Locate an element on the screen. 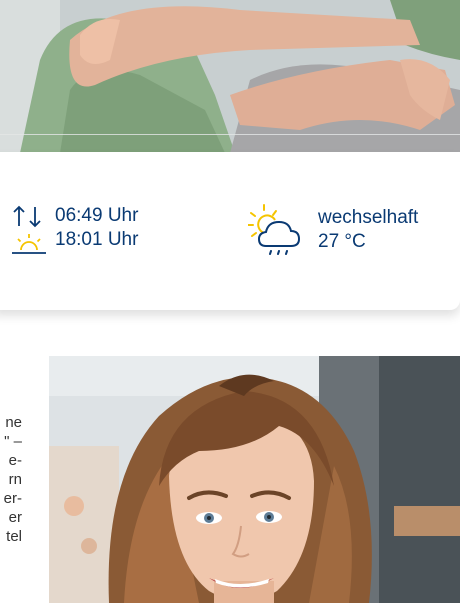 This screenshot has width=460, height=603. sunset-time: 18:01 Uhr is located at coordinates (97, 239).